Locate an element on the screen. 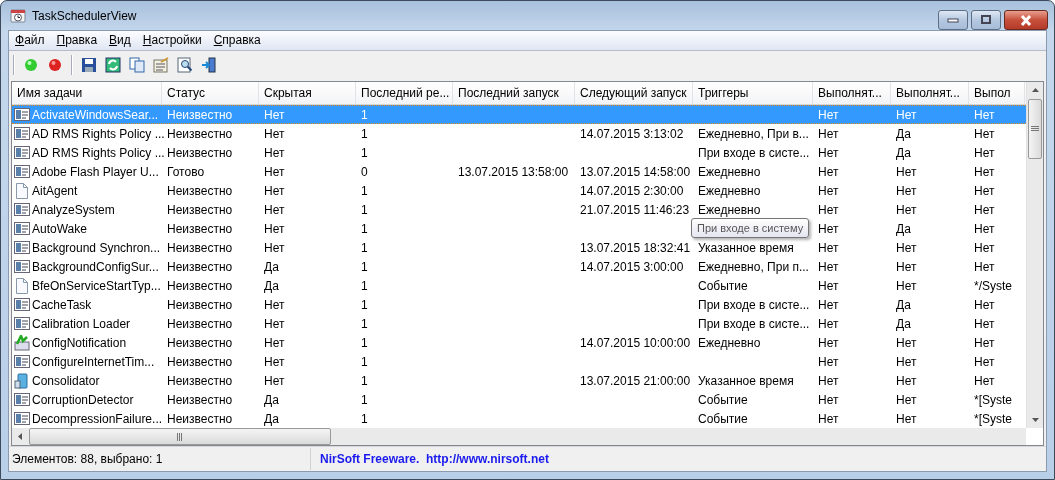 The height and width of the screenshot is (480, 1055). table-cell: Событие is located at coordinates (723, 418).